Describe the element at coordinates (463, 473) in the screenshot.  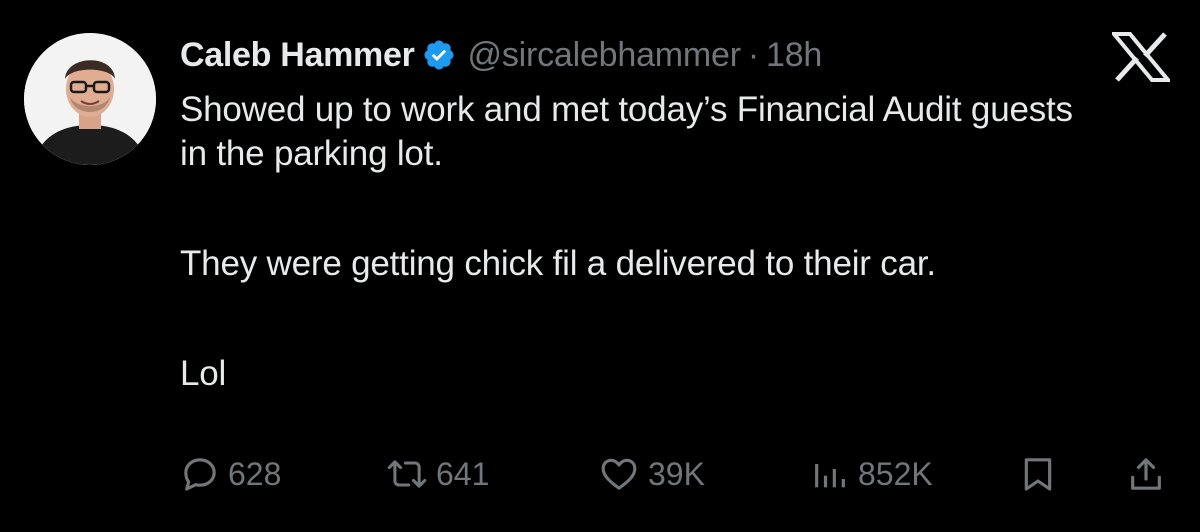
I see `repost-count: 641` at that location.